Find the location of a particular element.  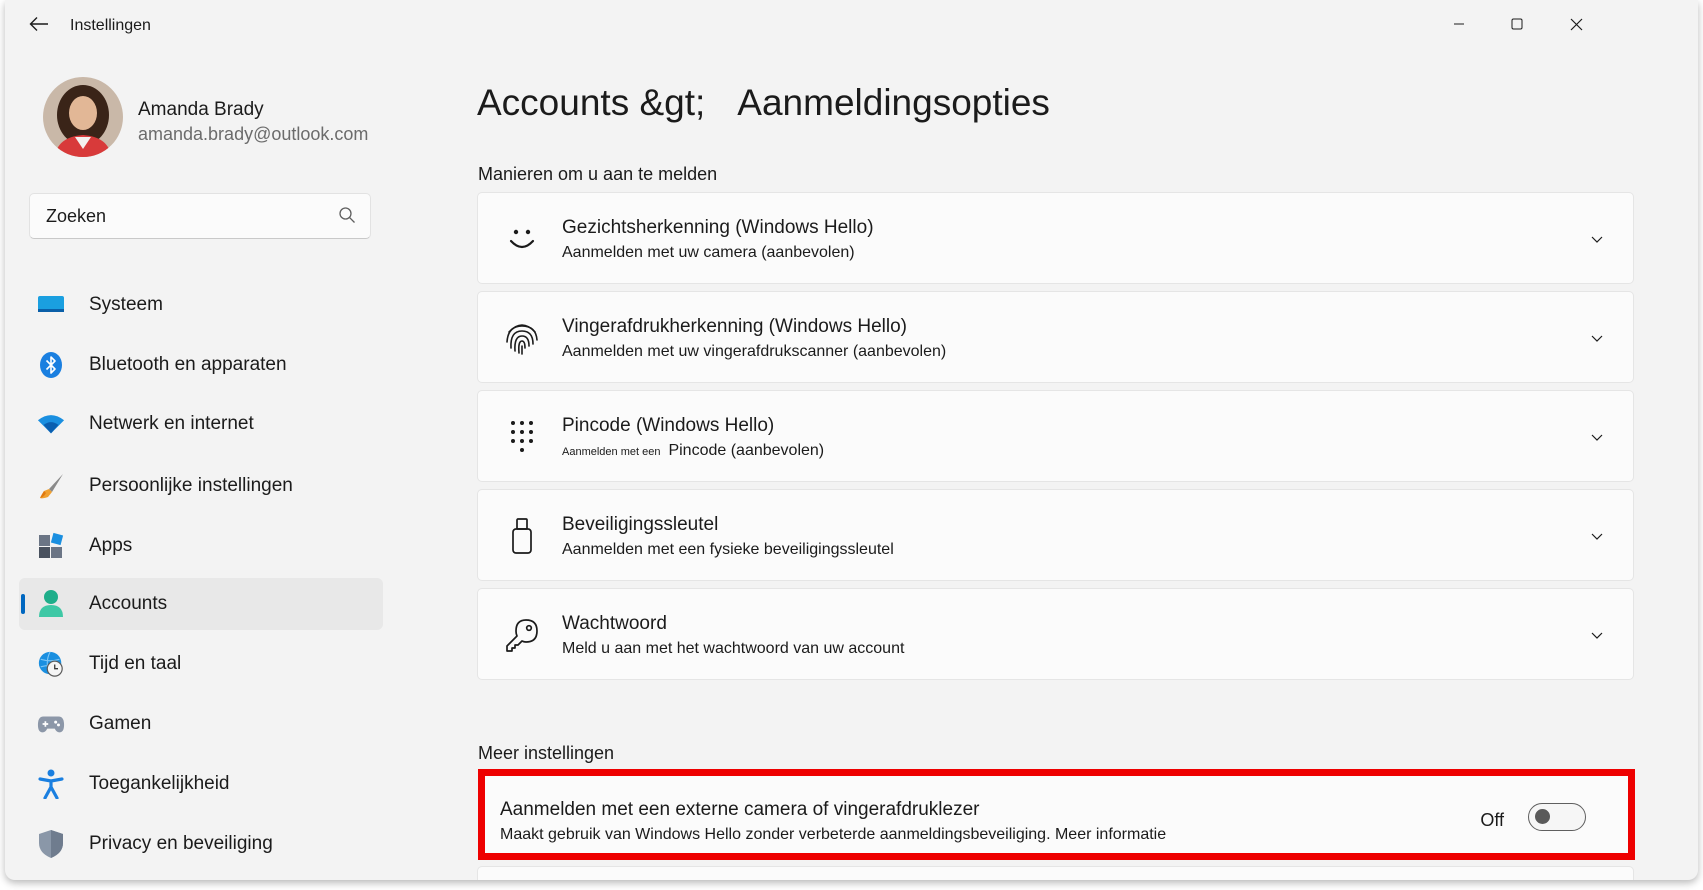

maximize-icon is located at coordinates (1517, 24).